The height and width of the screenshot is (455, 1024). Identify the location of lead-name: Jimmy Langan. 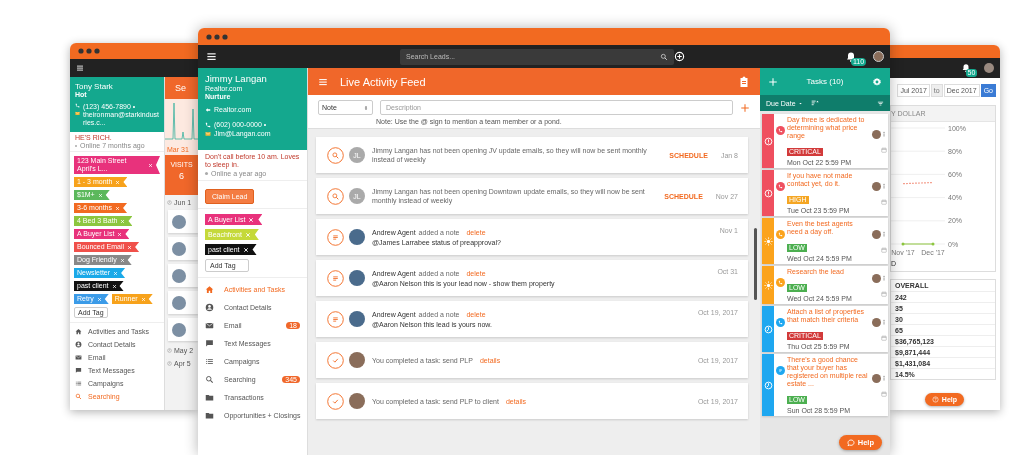
(236, 78).